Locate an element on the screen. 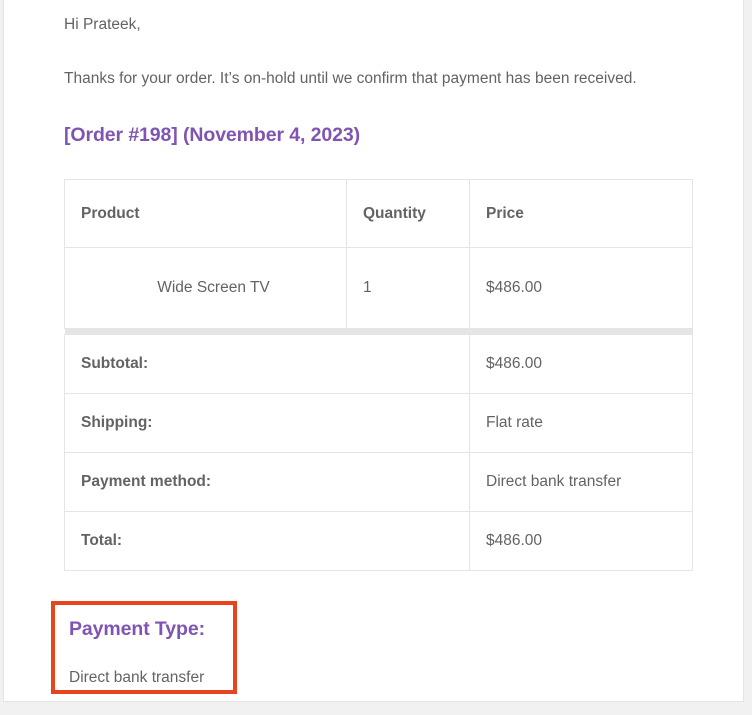  footer-row-total: Total: $486.00 is located at coordinates (378, 541).